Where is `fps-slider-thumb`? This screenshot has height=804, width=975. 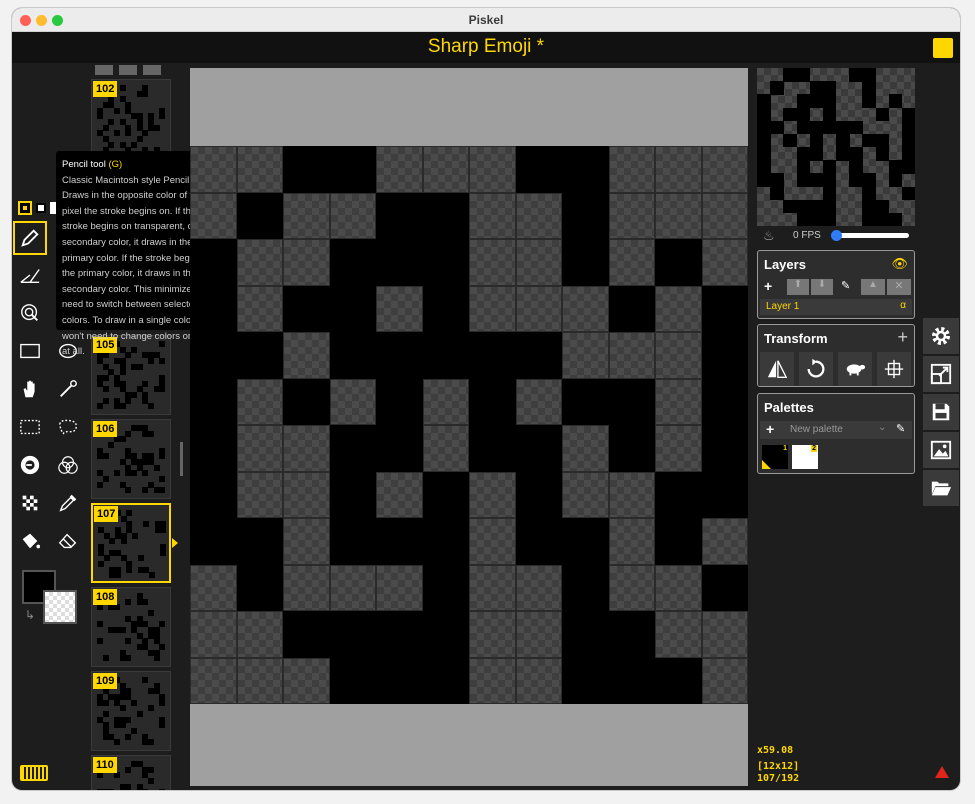 fps-slider-thumb is located at coordinates (836, 235).